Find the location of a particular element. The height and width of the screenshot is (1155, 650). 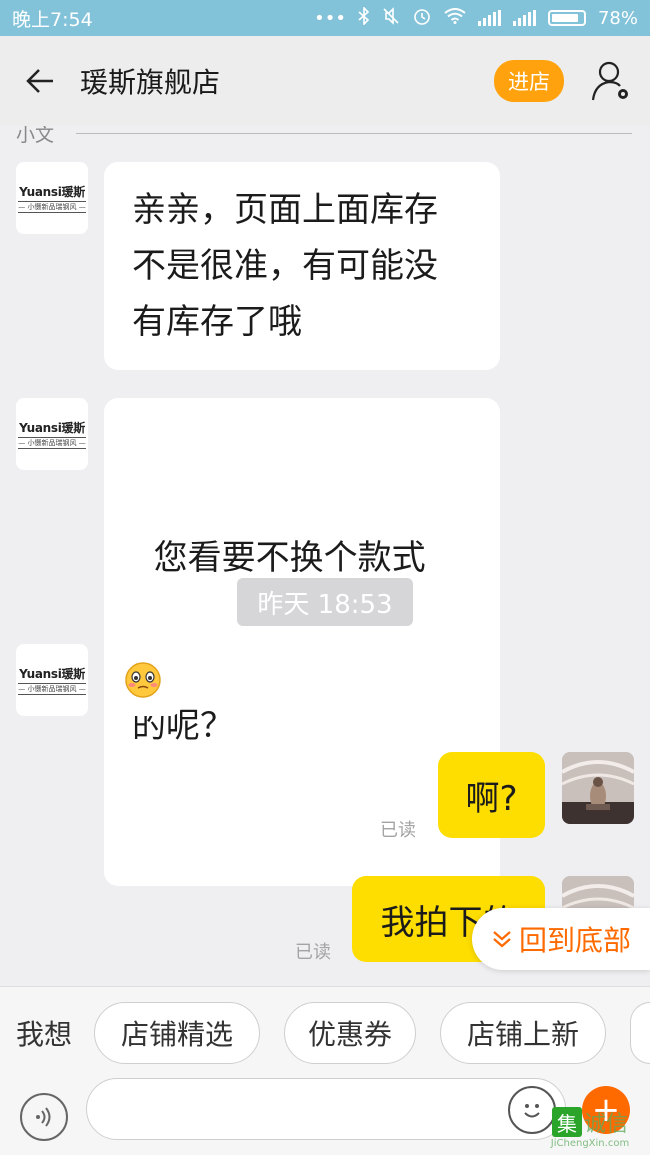

battery-icon is located at coordinates (566, 18).